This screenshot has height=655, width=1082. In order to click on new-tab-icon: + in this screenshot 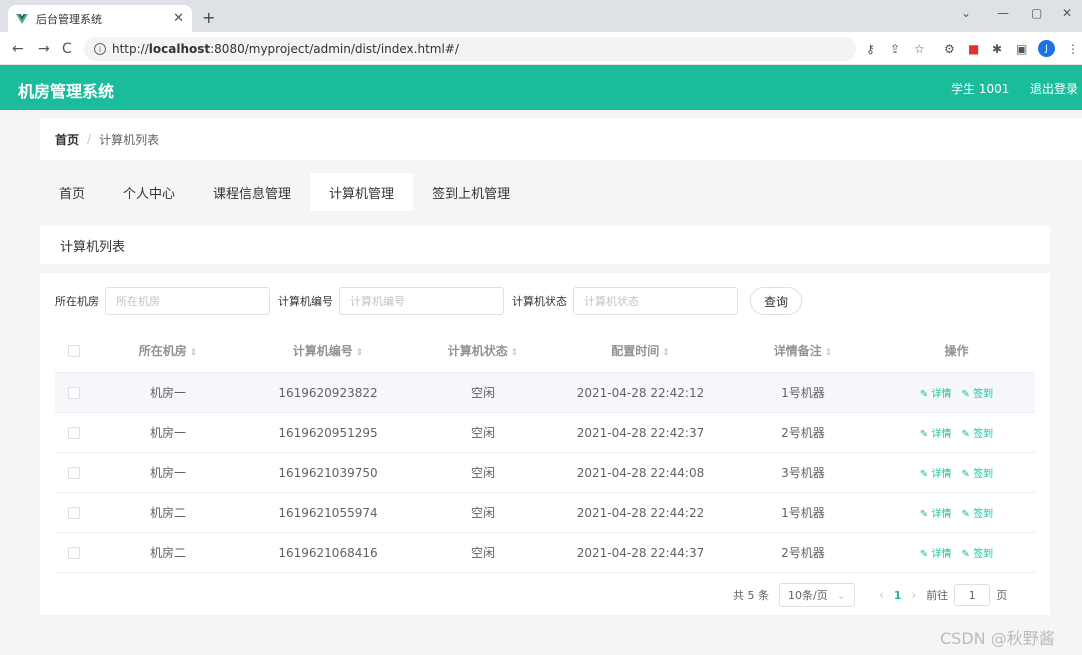, I will do `click(208, 17)`.